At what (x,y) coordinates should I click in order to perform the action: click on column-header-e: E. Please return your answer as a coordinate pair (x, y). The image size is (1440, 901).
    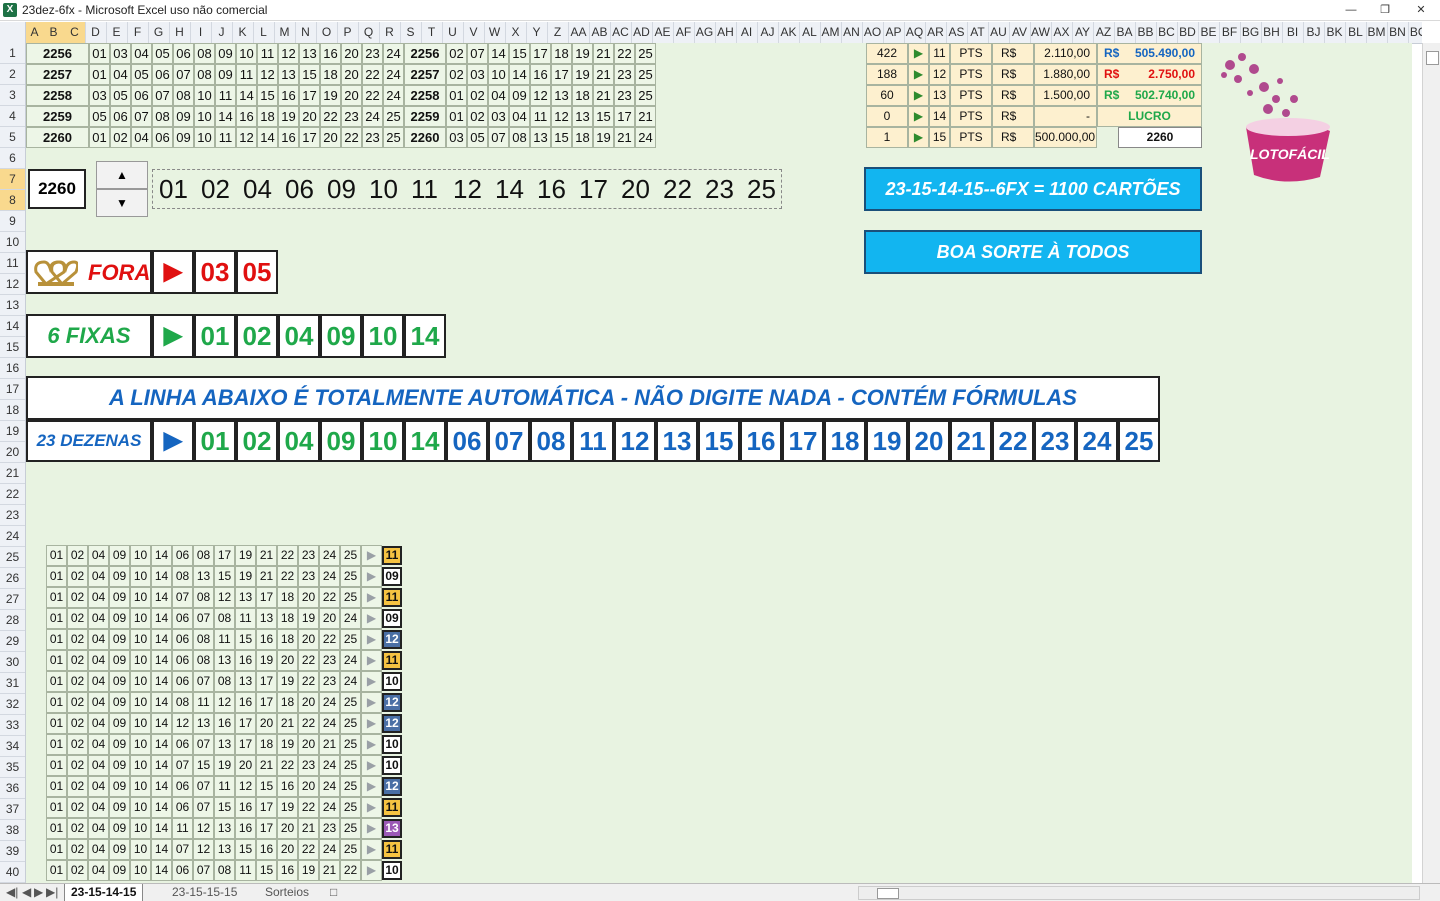
    Looking at the image, I should click on (117, 32).